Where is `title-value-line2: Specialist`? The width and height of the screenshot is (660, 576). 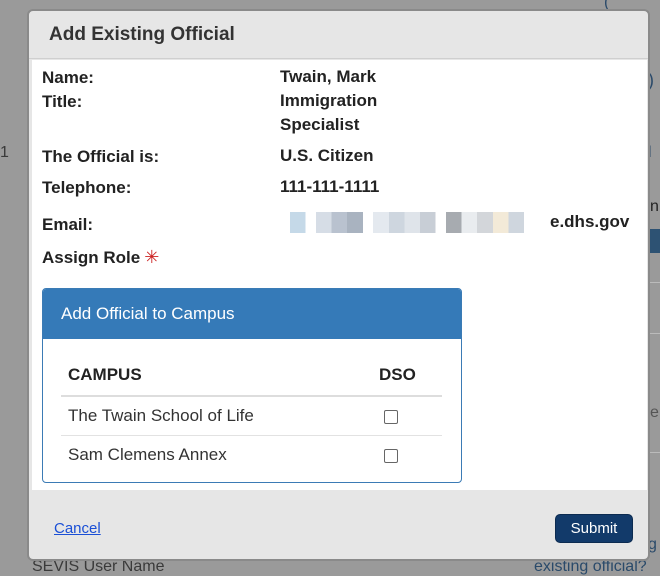
title-value-line2: Specialist is located at coordinates (320, 124).